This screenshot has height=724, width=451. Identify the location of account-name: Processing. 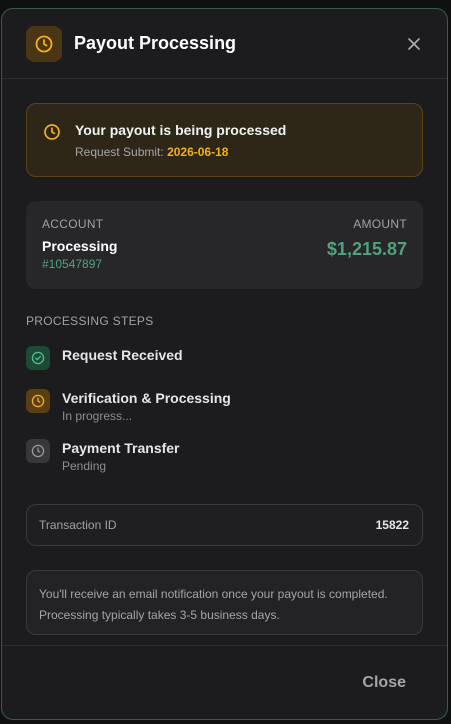
(80, 246).